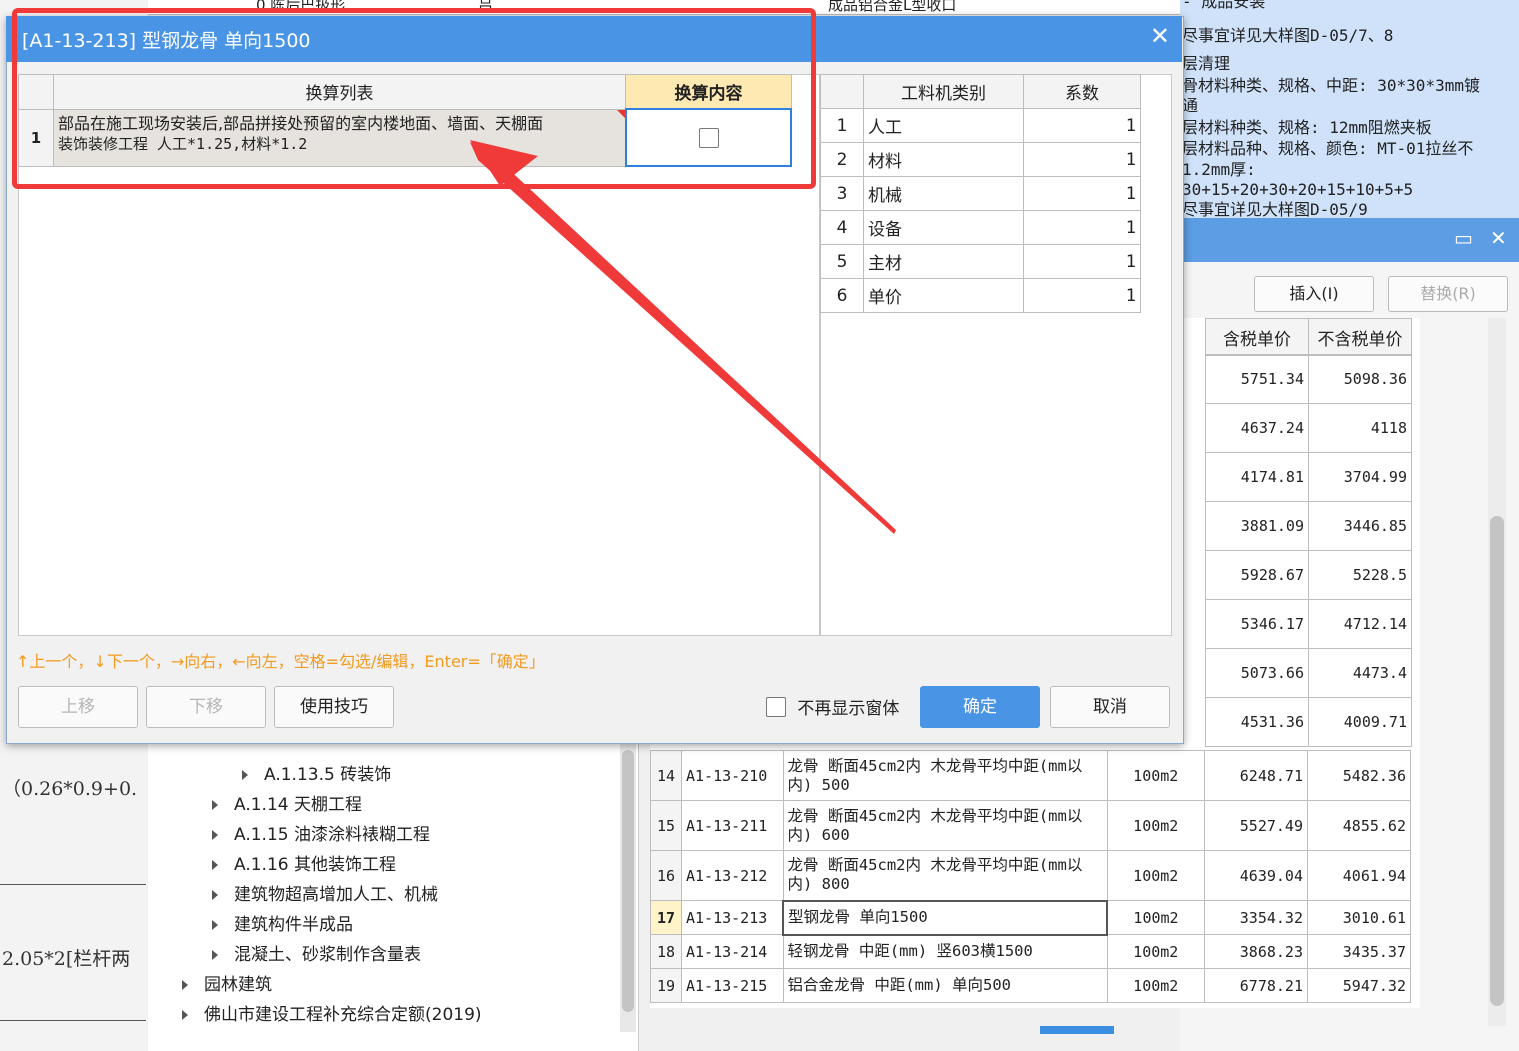 The width and height of the screenshot is (1519, 1051). I want to click on usage-tips-button: 使用技巧, so click(334, 707).